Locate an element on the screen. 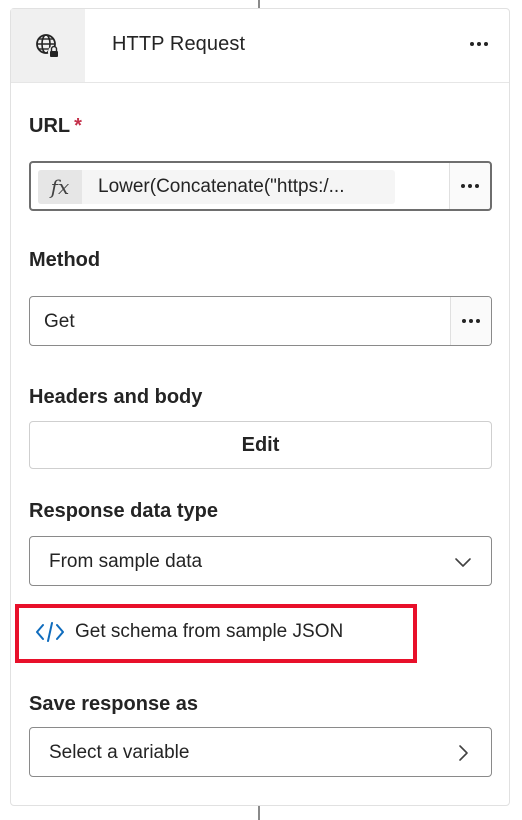 This screenshot has height=820, width=522. url-label: URL * is located at coordinates (55, 126).